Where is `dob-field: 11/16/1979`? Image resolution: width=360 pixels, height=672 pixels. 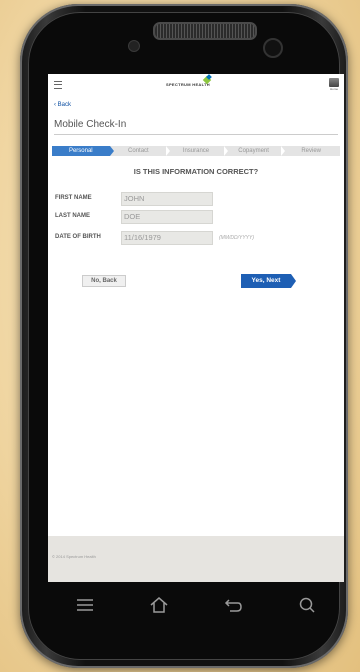 dob-field: 11/16/1979 is located at coordinates (167, 238).